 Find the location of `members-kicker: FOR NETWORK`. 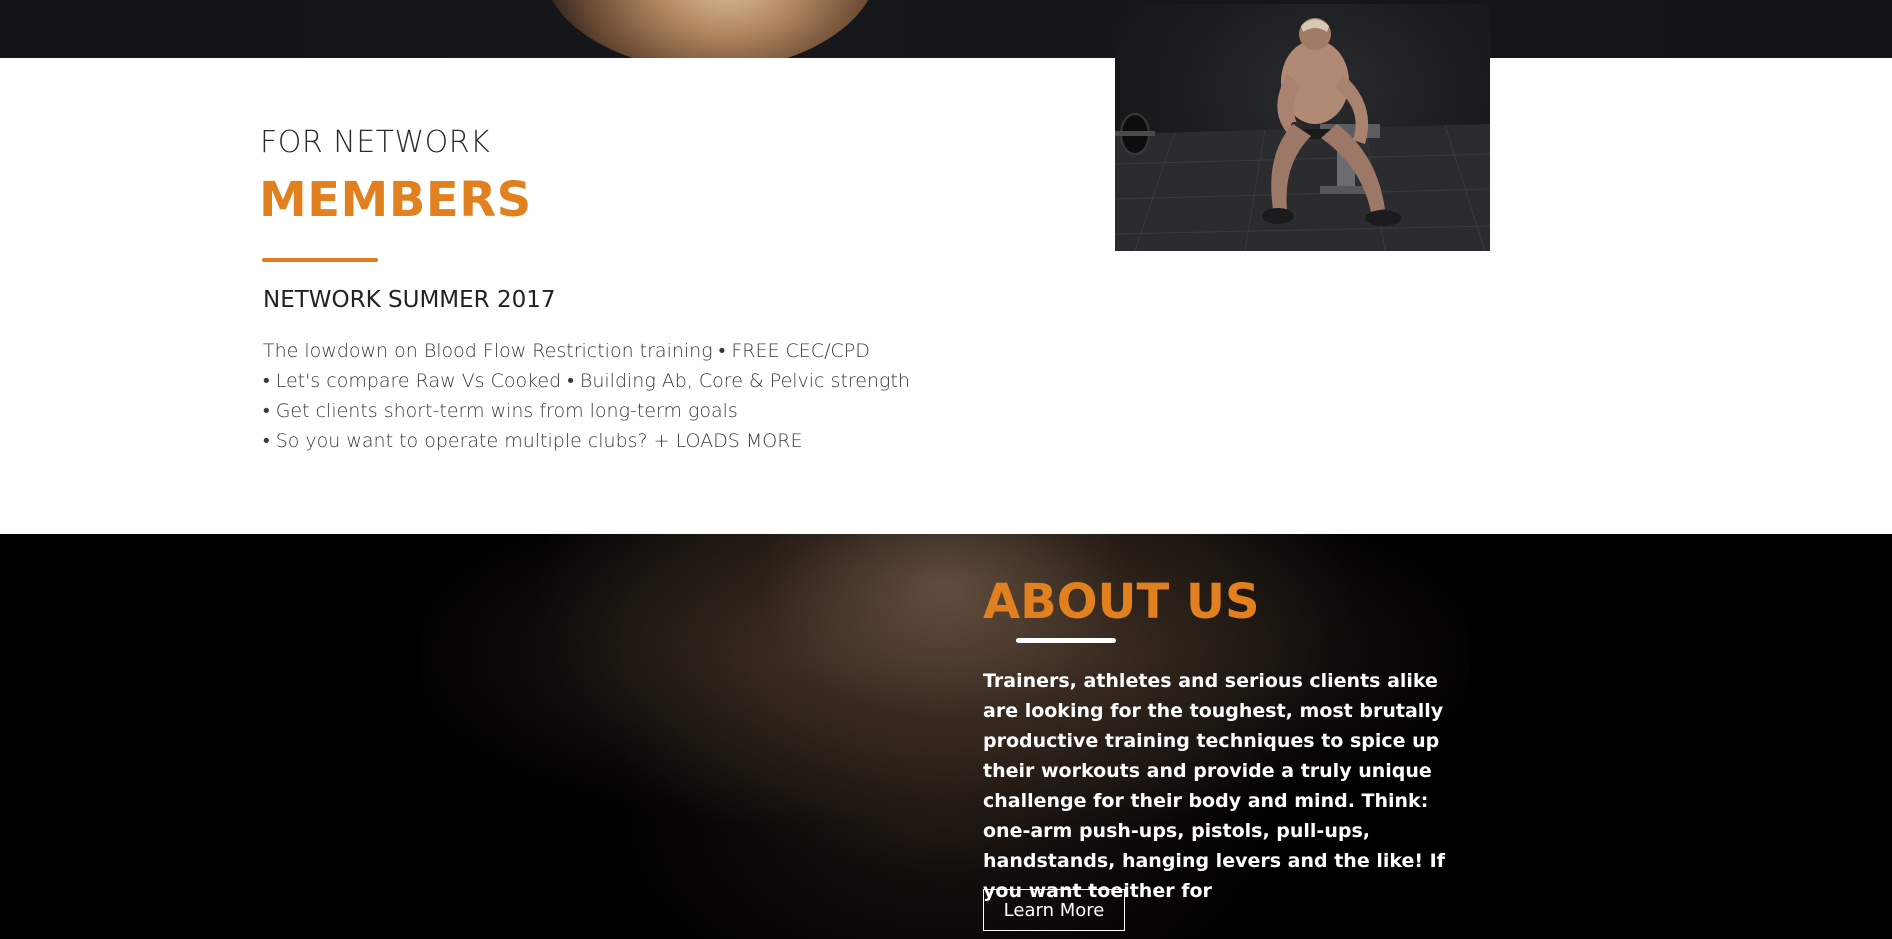

members-kicker: FOR NETWORK is located at coordinates (375, 142).